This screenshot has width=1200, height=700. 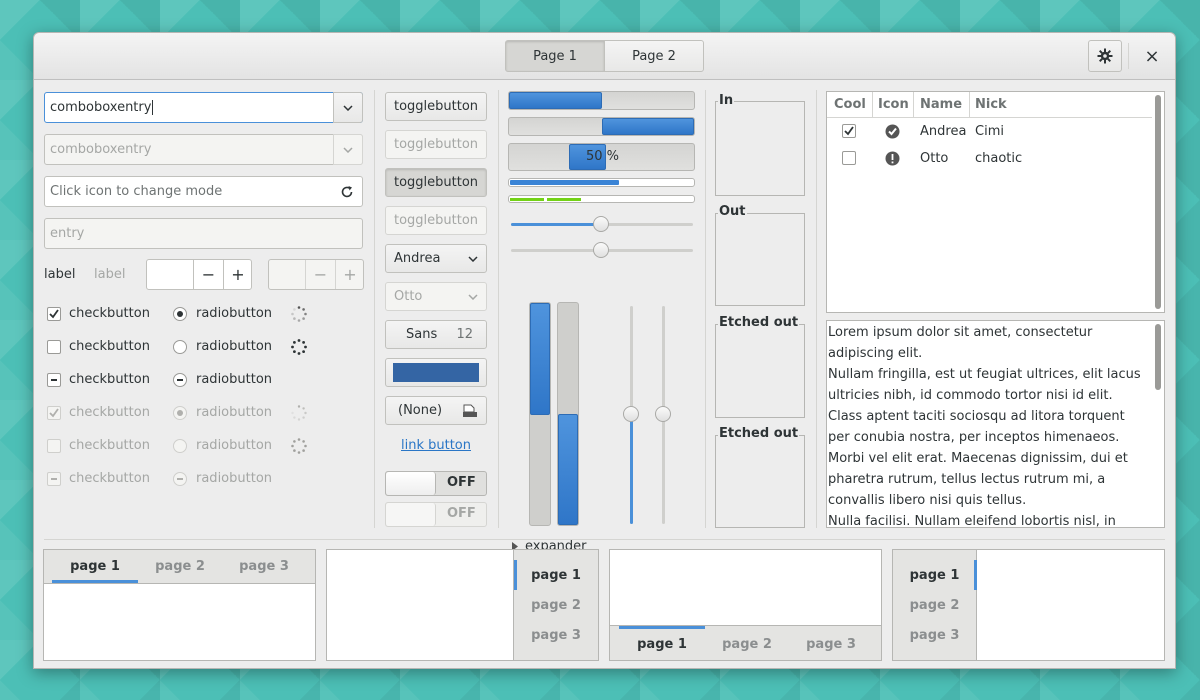 What do you see at coordinates (436, 106) in the screenshot?
I see `togglebutton-1: togglebutton` at bounding box center [436, 106].